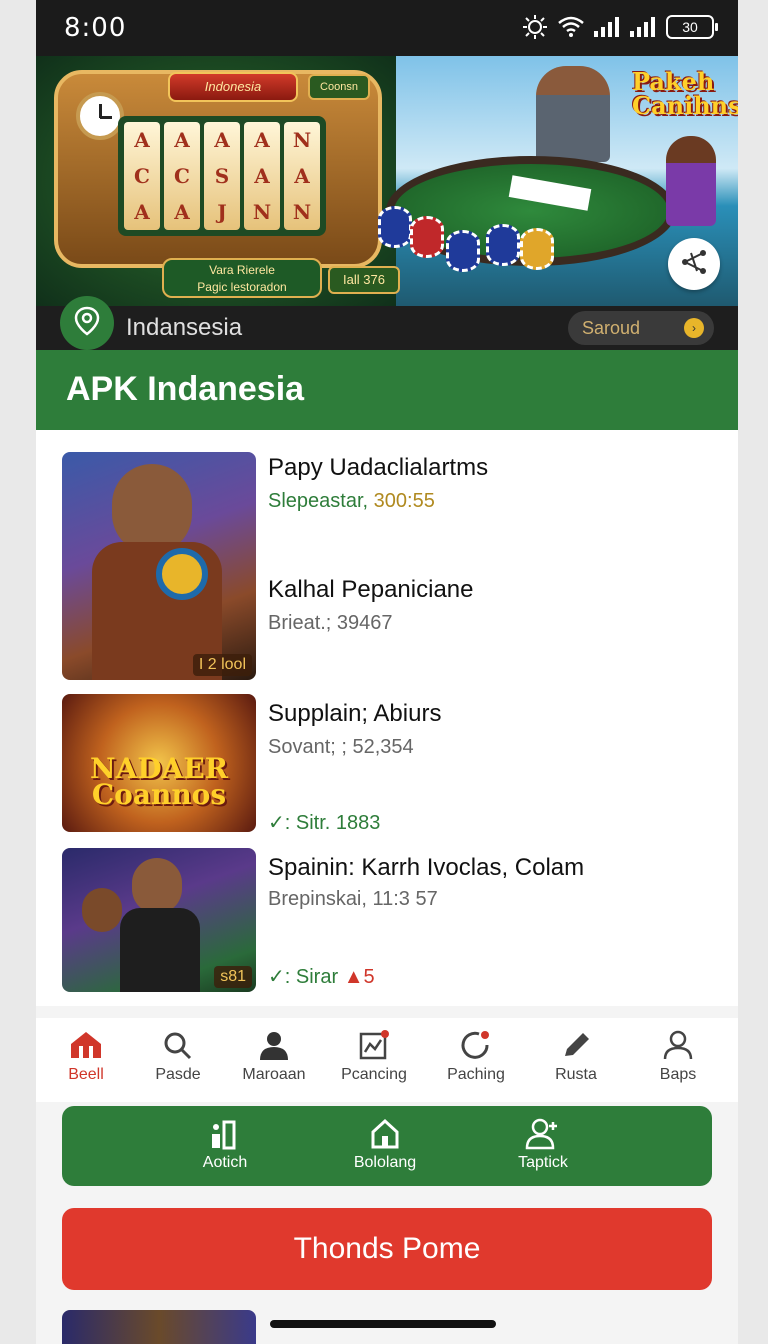 The image size is (768, 1344). I want to click on battery-icon: 30, so click(692, 27).